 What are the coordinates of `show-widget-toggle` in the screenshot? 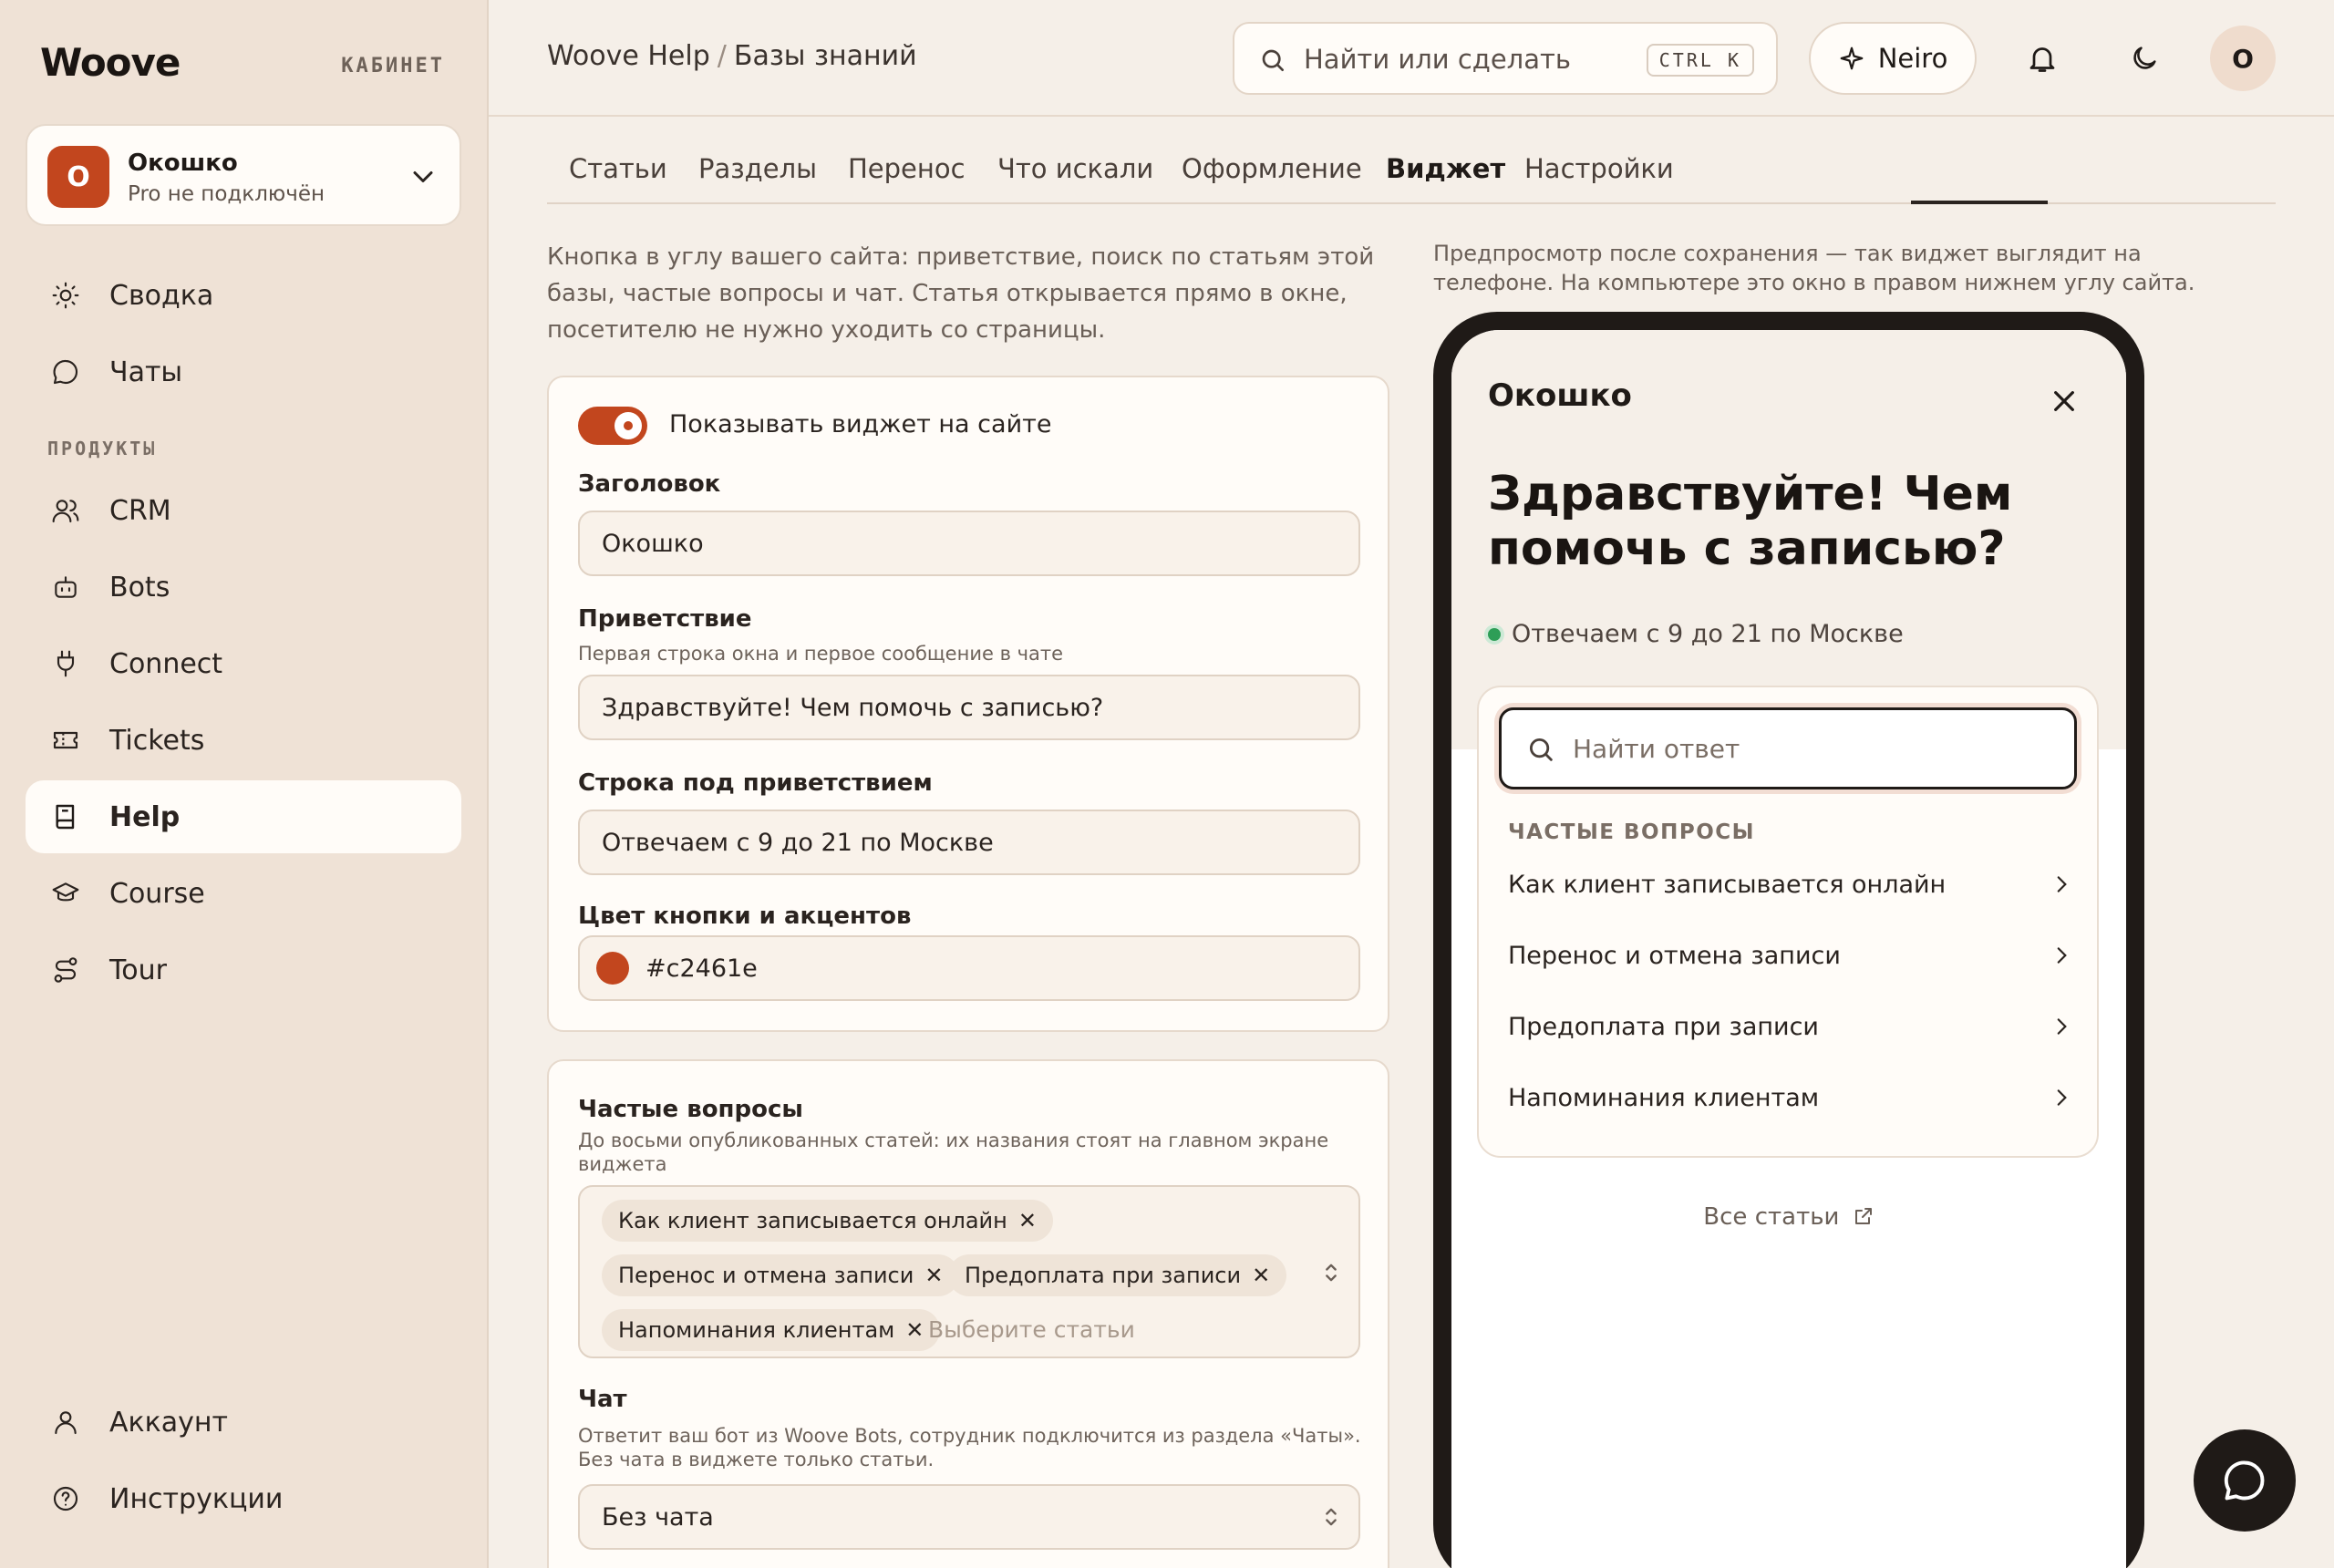 It's located at (612, 426).